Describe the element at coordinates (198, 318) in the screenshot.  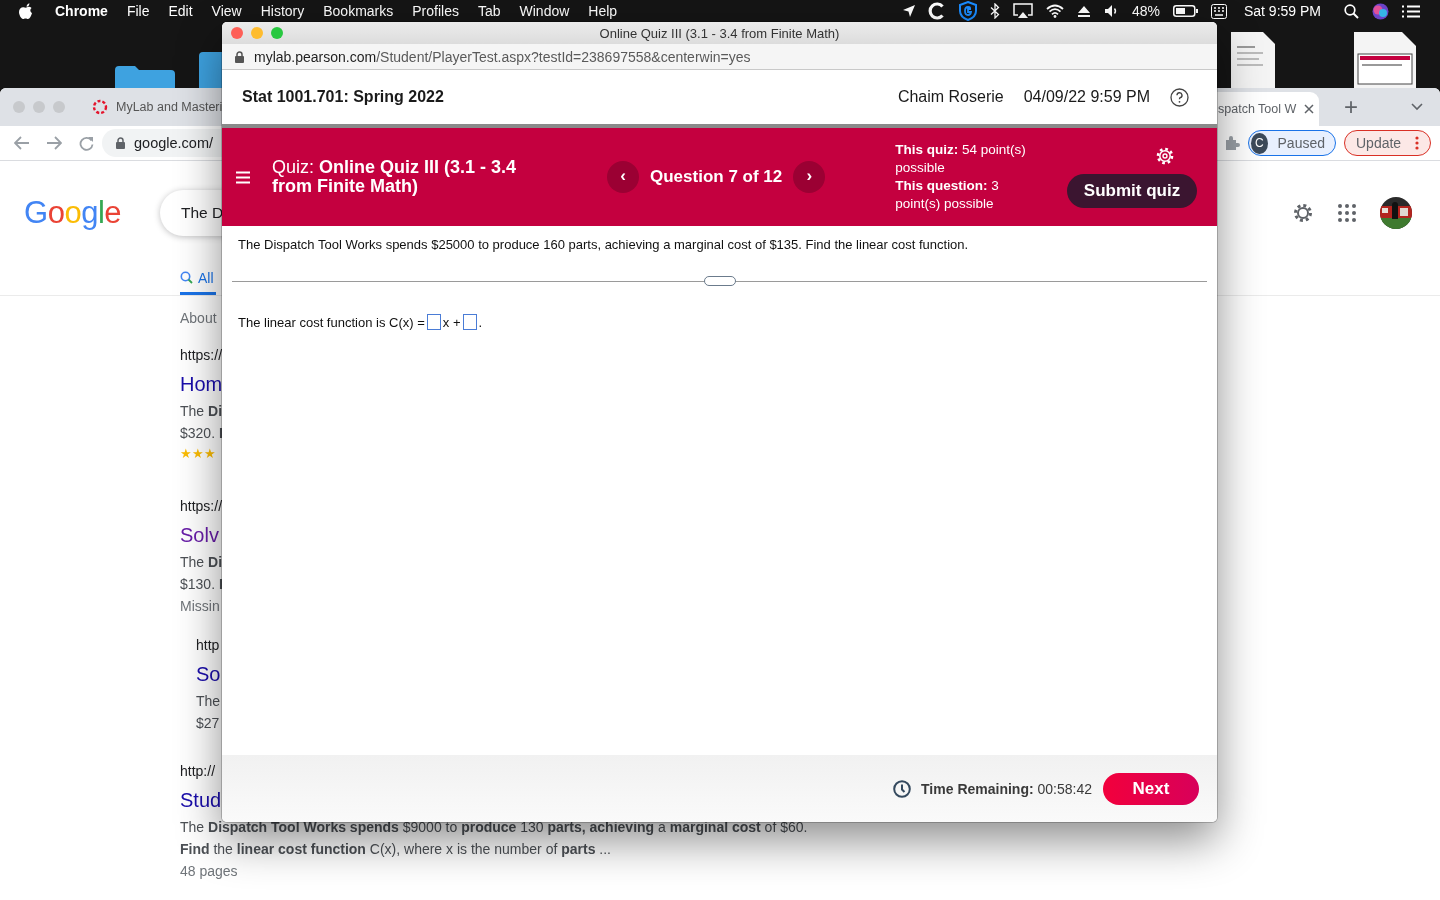
I see `result-stats: About` at that location.